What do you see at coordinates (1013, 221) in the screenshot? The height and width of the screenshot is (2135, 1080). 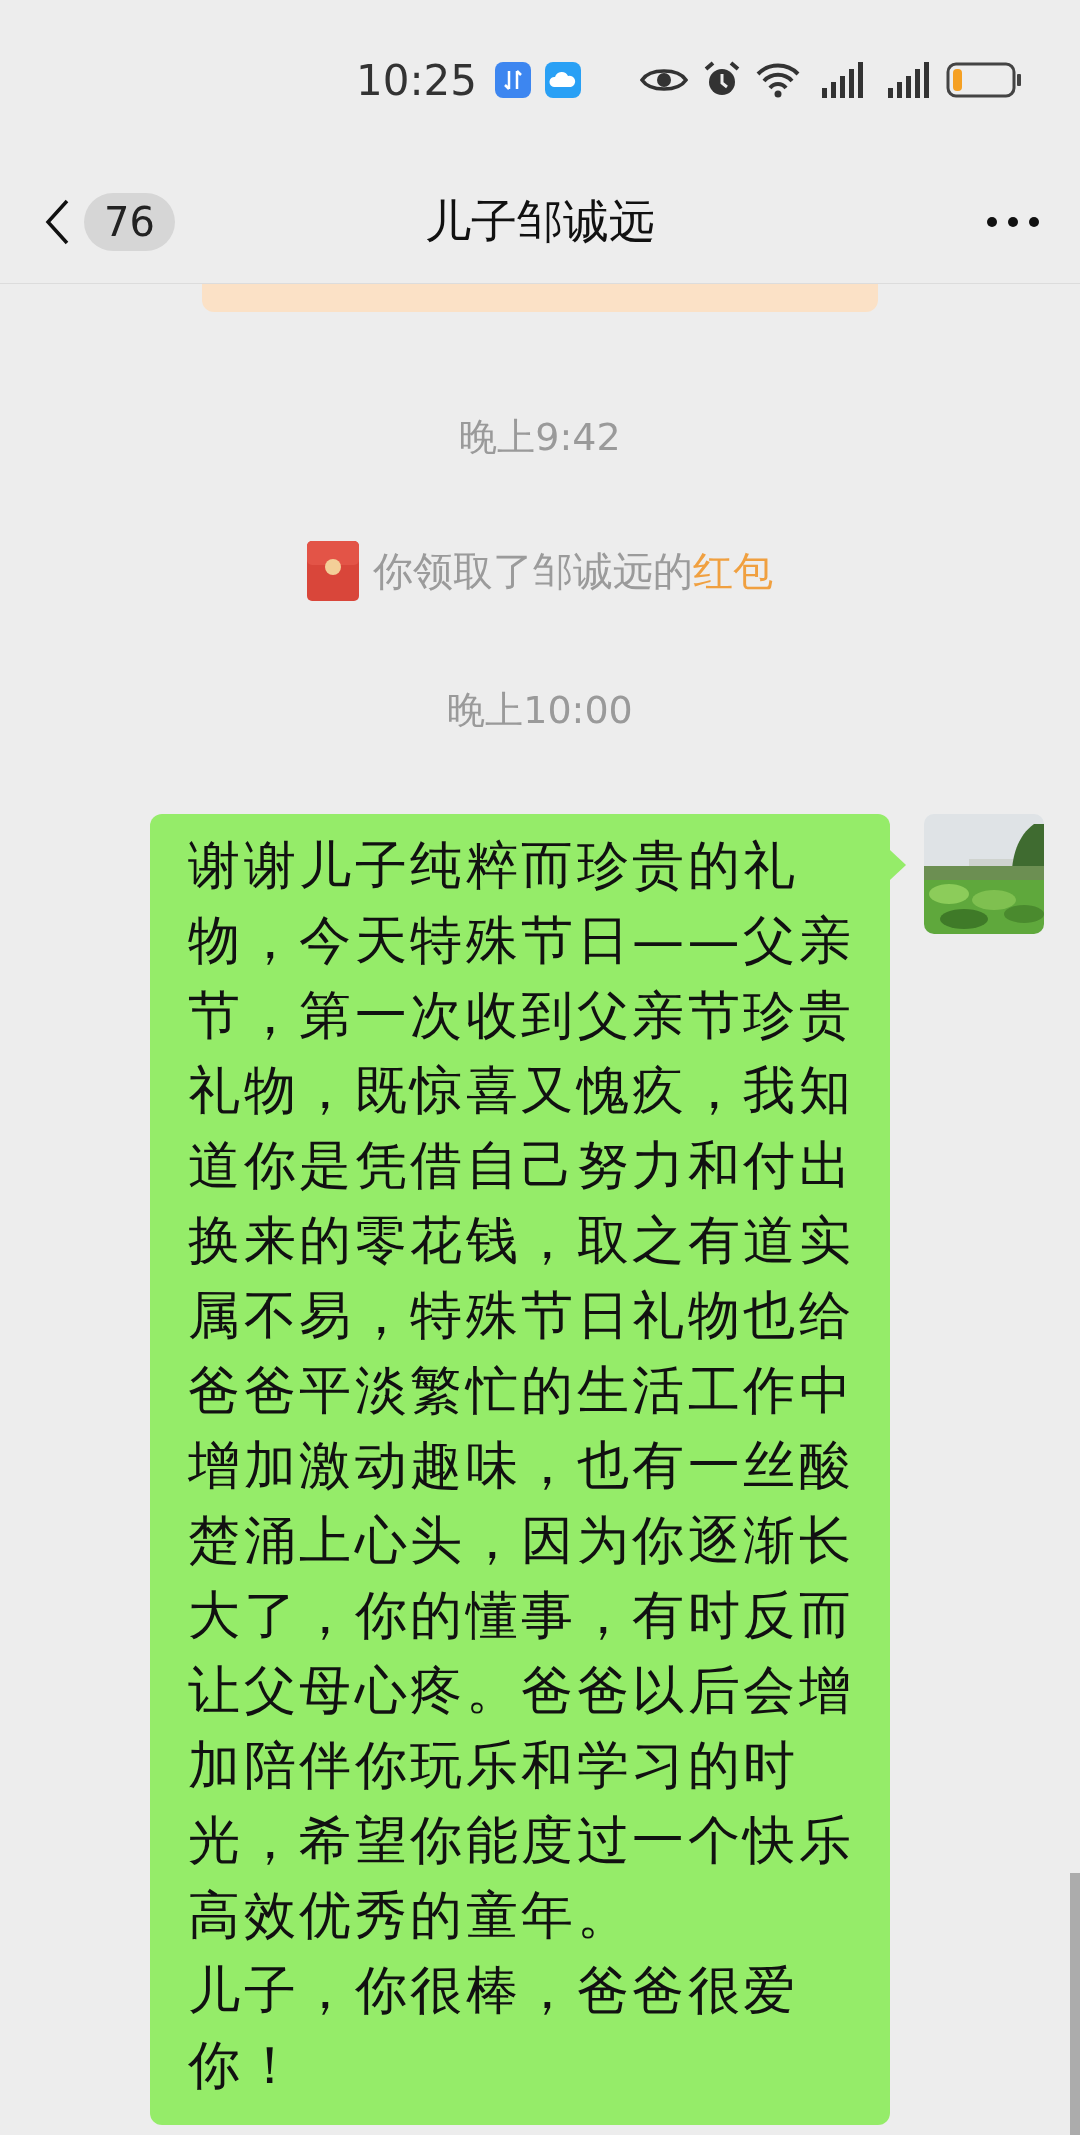 I see `more-icon` at bounding box center [1013, 221].